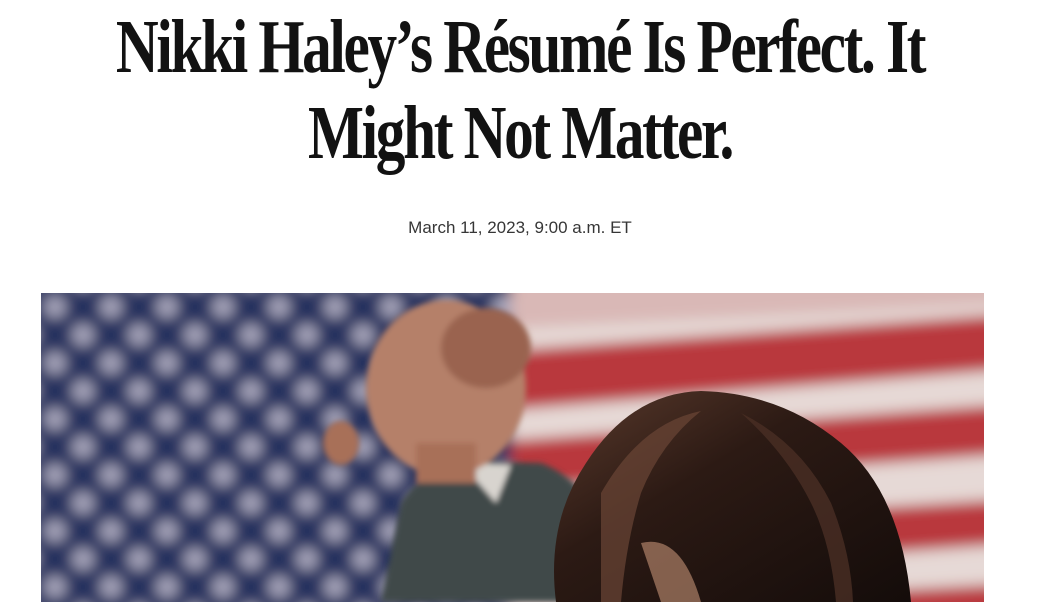 This screenshot has height=602, width=1040. Describe the element at coordinates (520, 227) in the screenshot. I see `article-dateline: March 11, 2023, 9:00 a.m. ET` at that location.